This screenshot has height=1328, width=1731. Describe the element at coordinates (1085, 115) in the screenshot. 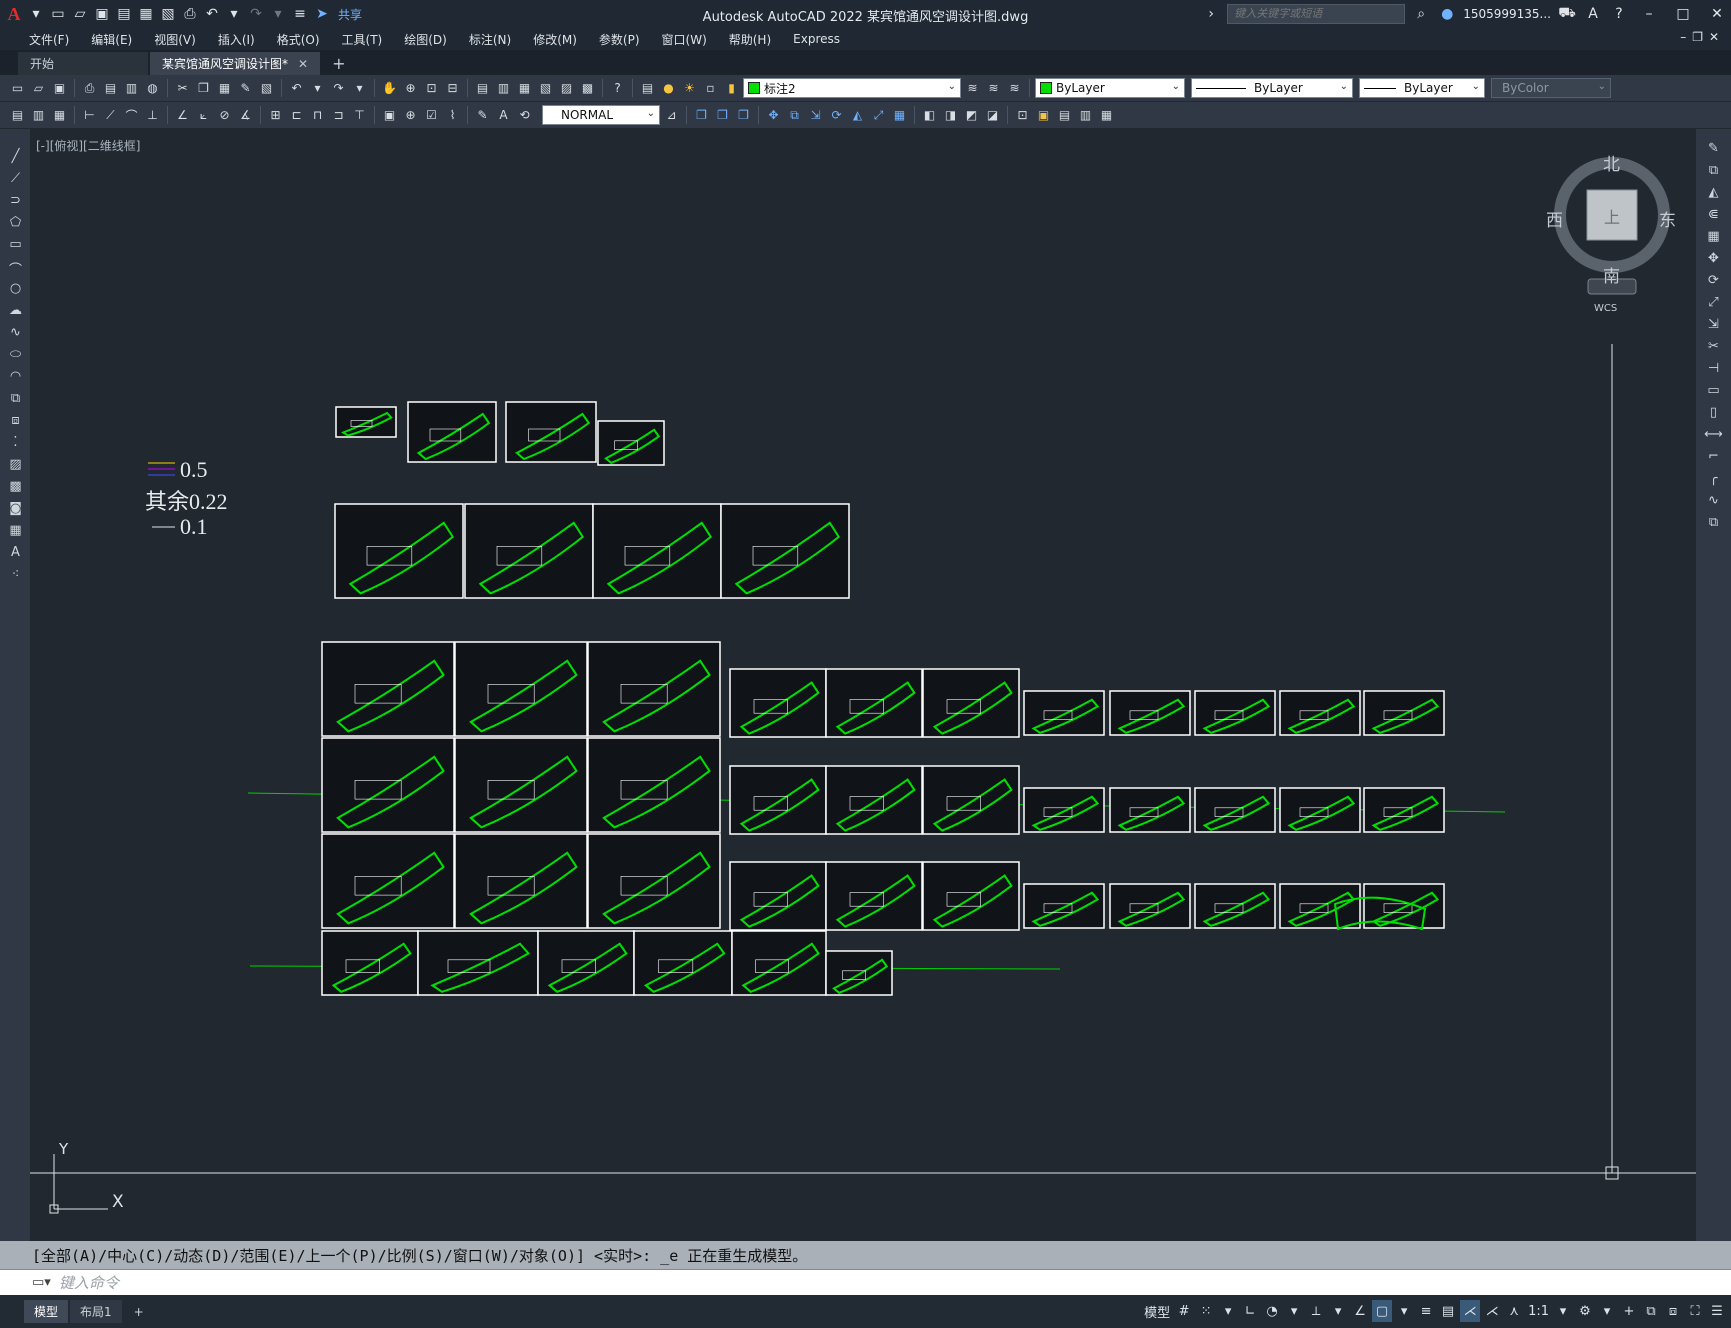

I see `ole-icon: ▥` at that location.